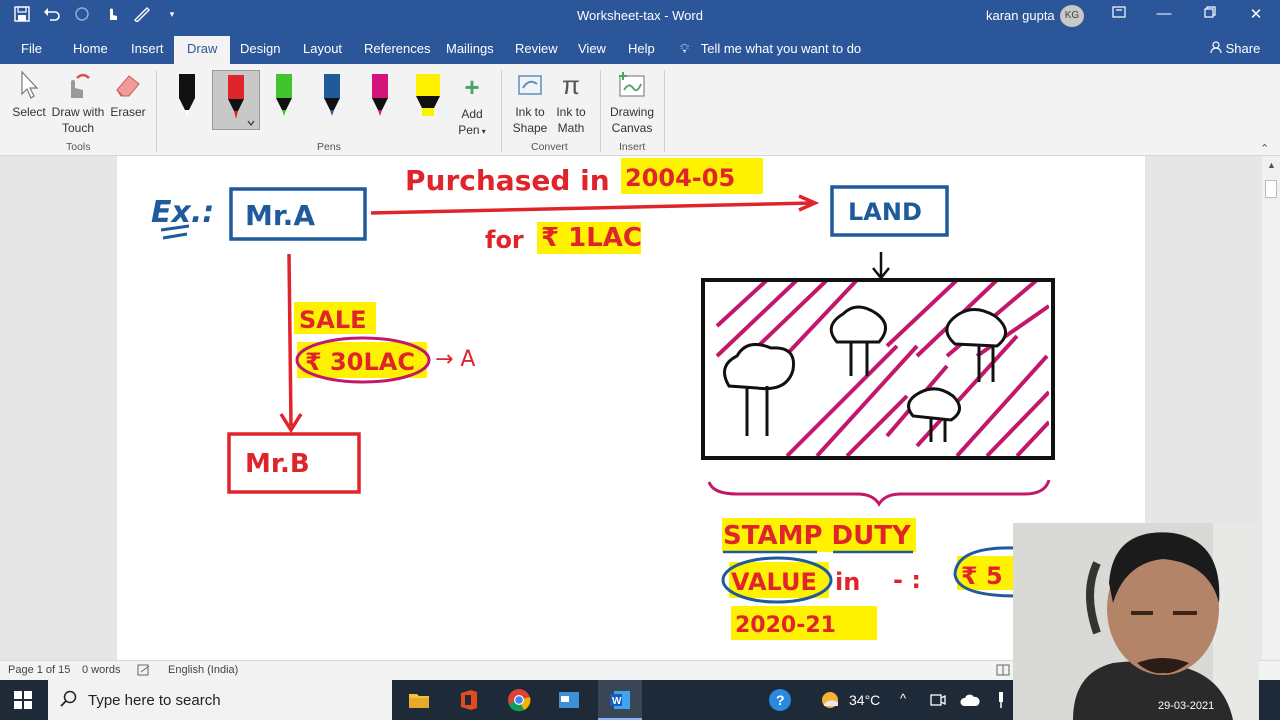 The height and width of the screenshot is (720, 1280). I want to click on pen-red, so click(236, 100).